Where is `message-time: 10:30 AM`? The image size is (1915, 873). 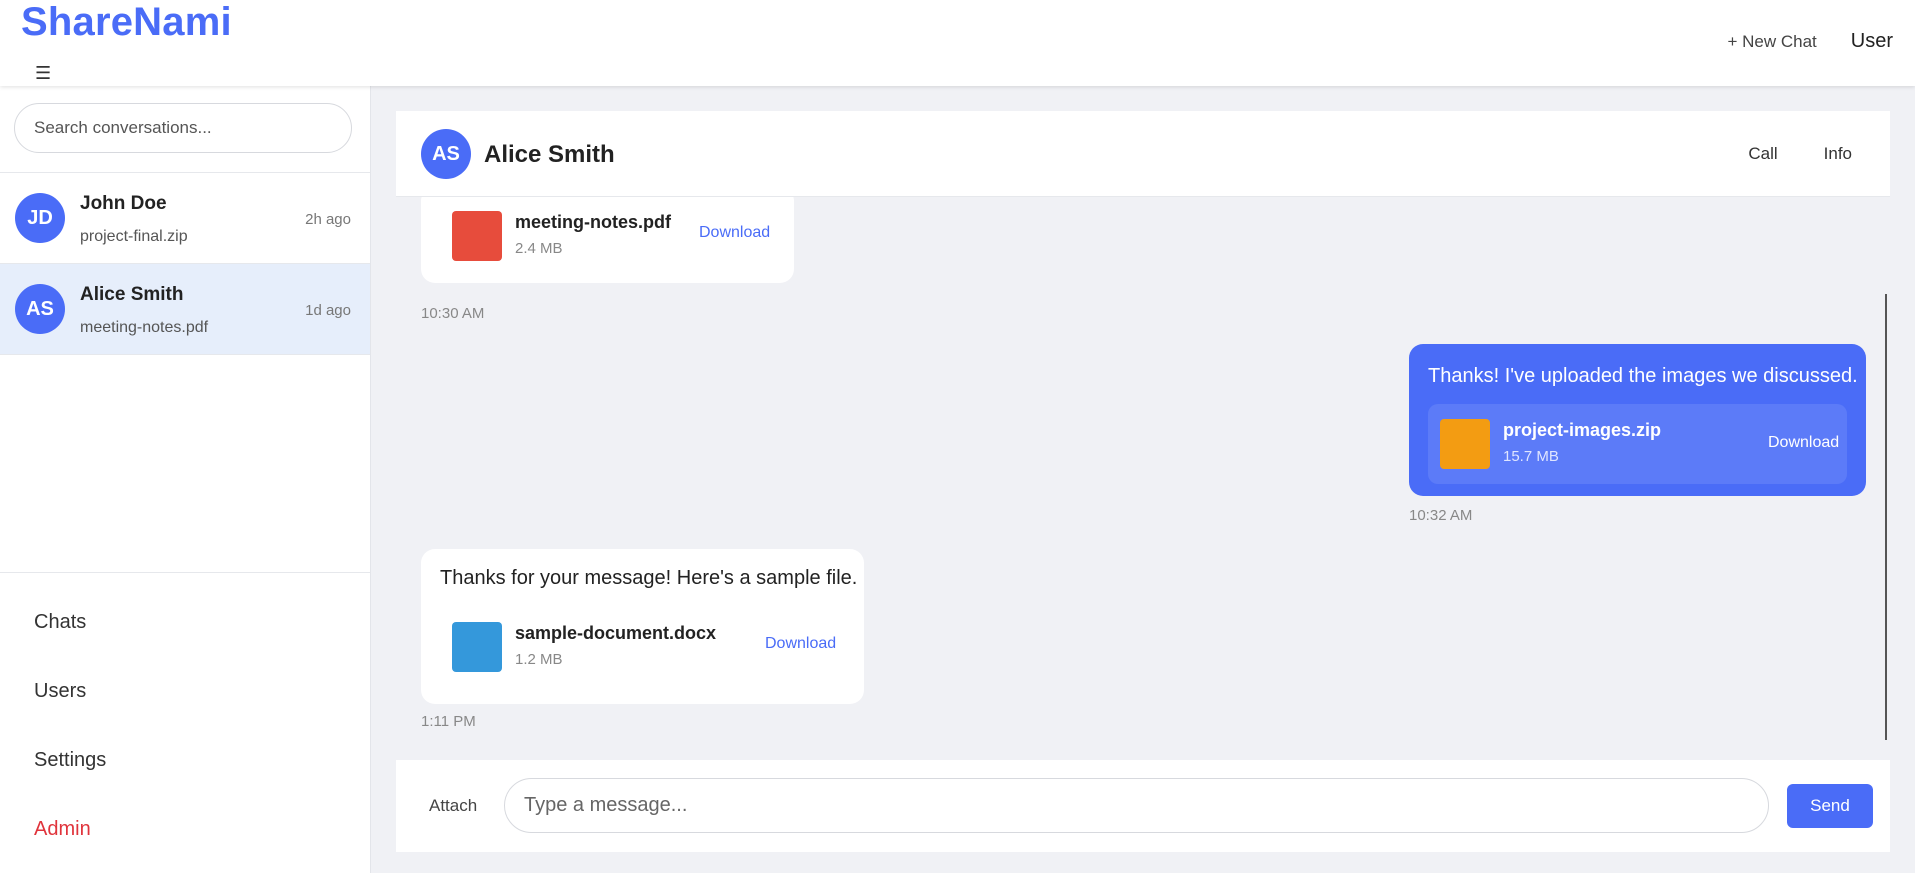
message-time: 10:30 AM is located at coordinates (453, 313).